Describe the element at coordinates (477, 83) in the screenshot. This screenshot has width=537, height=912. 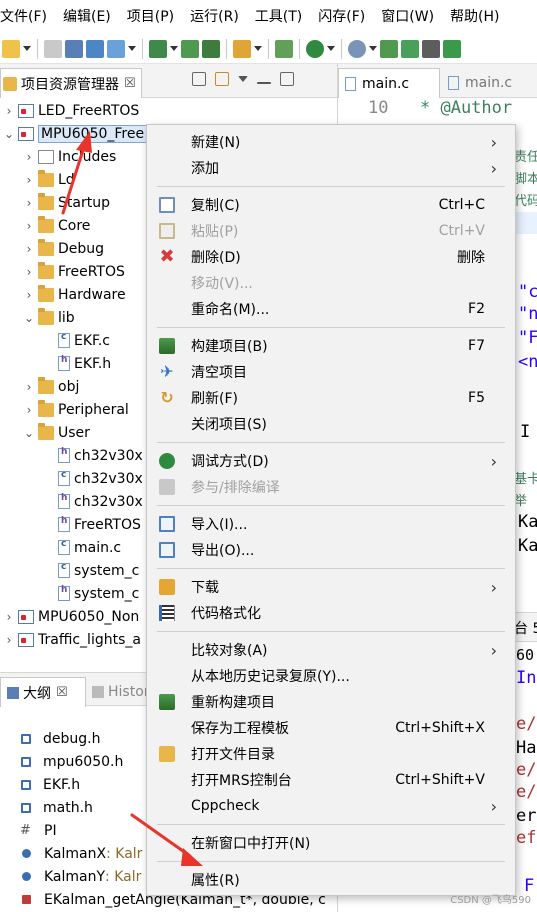
I see `tab-main-c-2: main.c` at that location.